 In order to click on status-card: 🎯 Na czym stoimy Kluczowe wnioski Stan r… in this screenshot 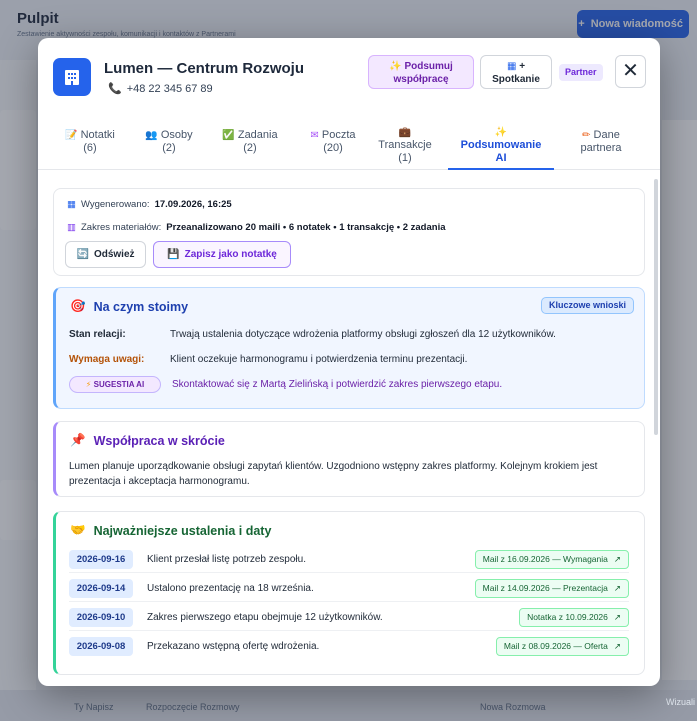, I will do `click(349, 348)`.